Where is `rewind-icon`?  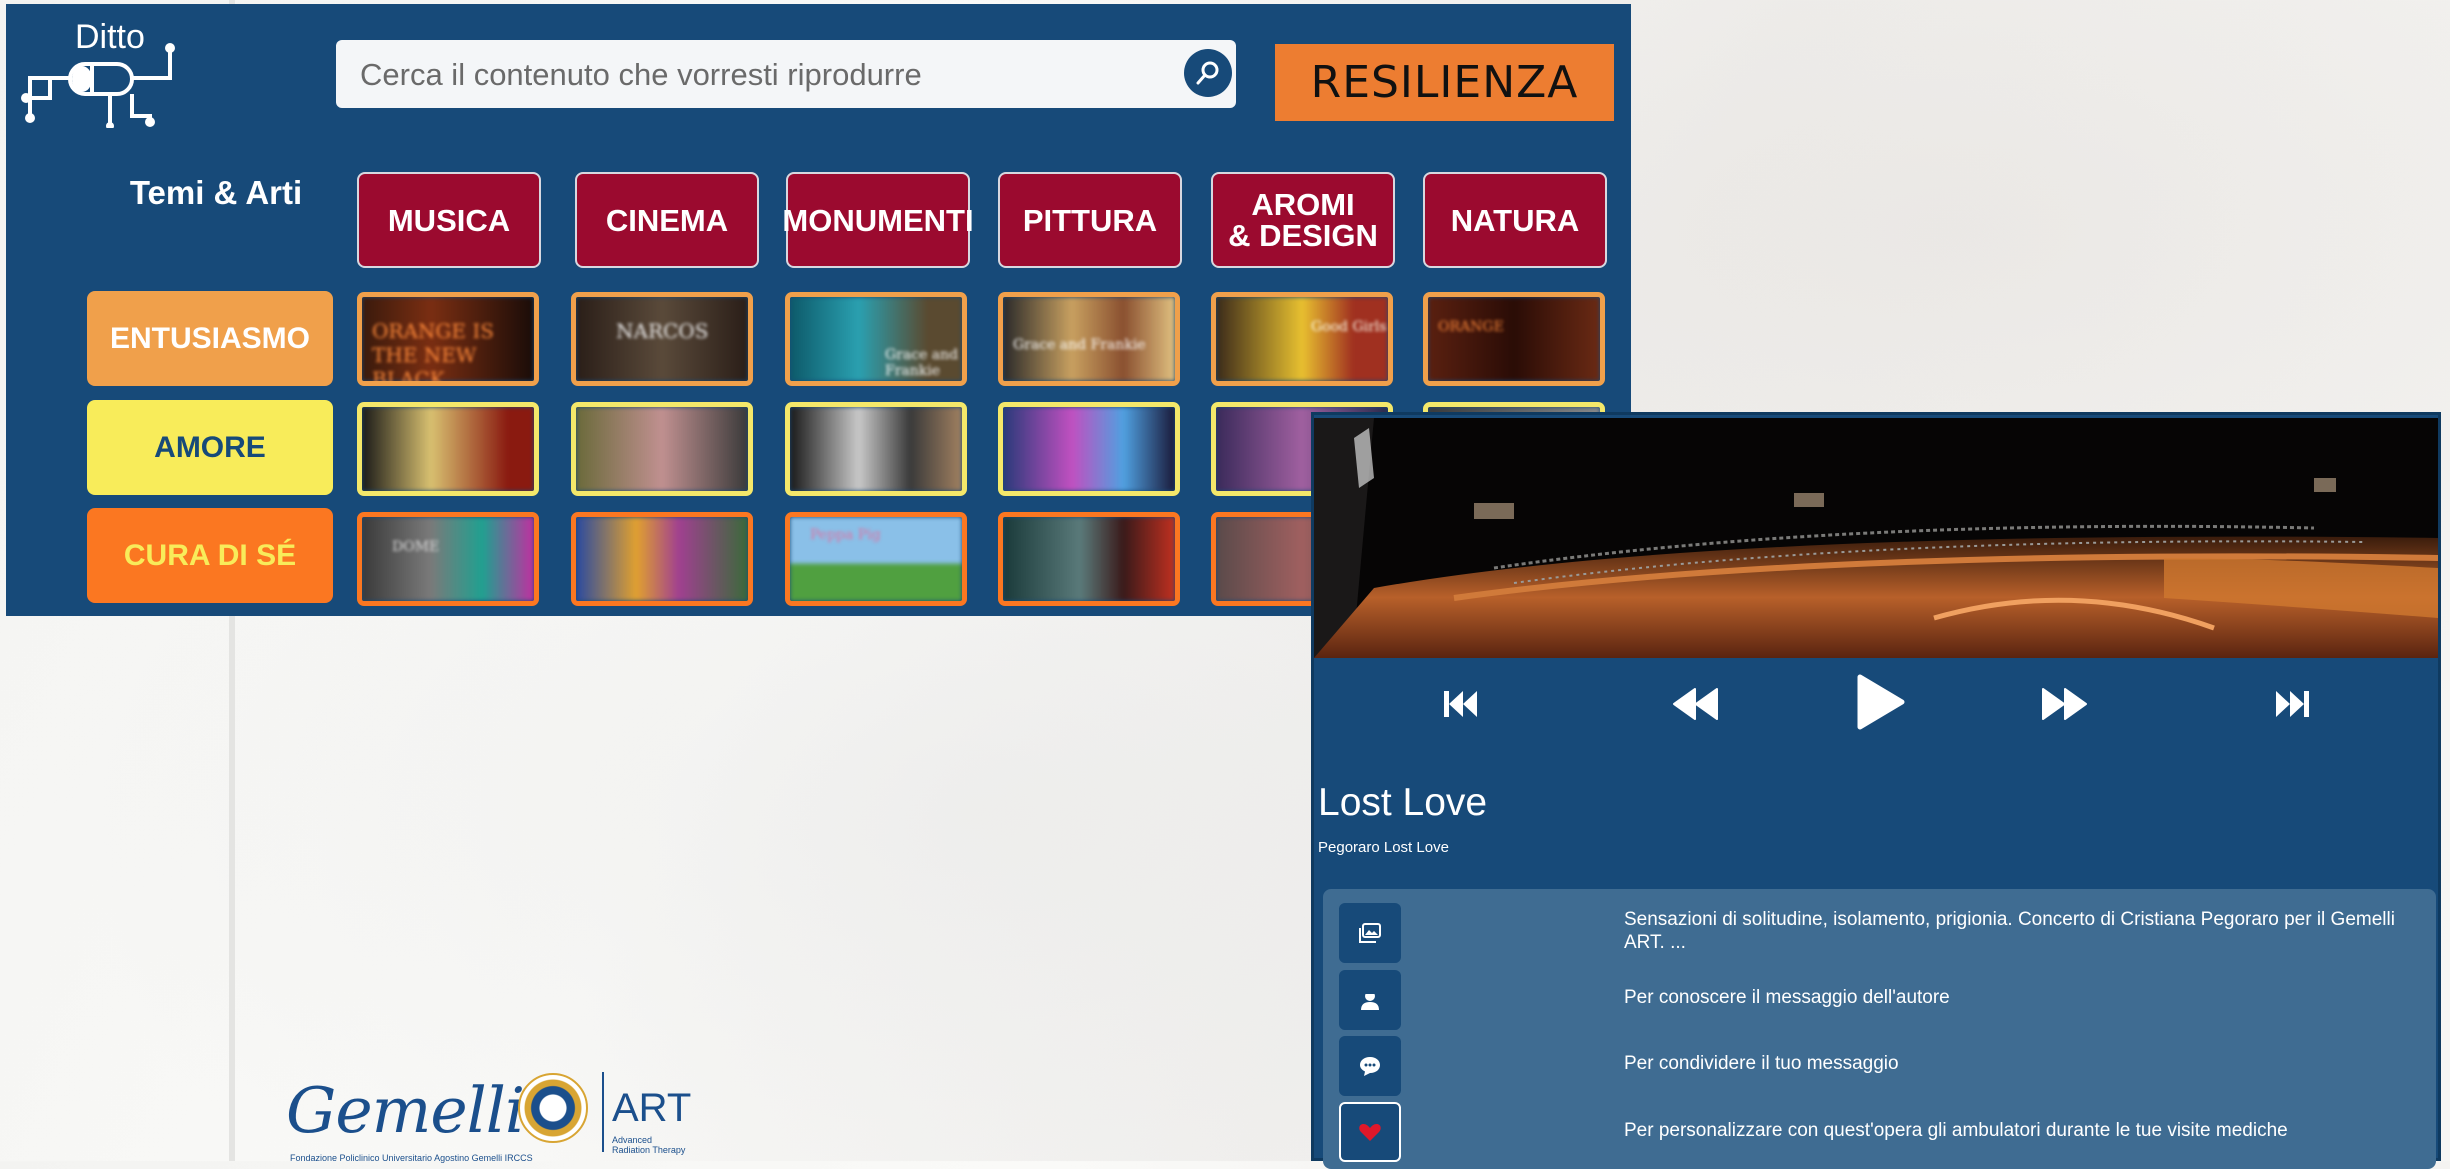
rewind-icon is located at coordinates (1695, 704).